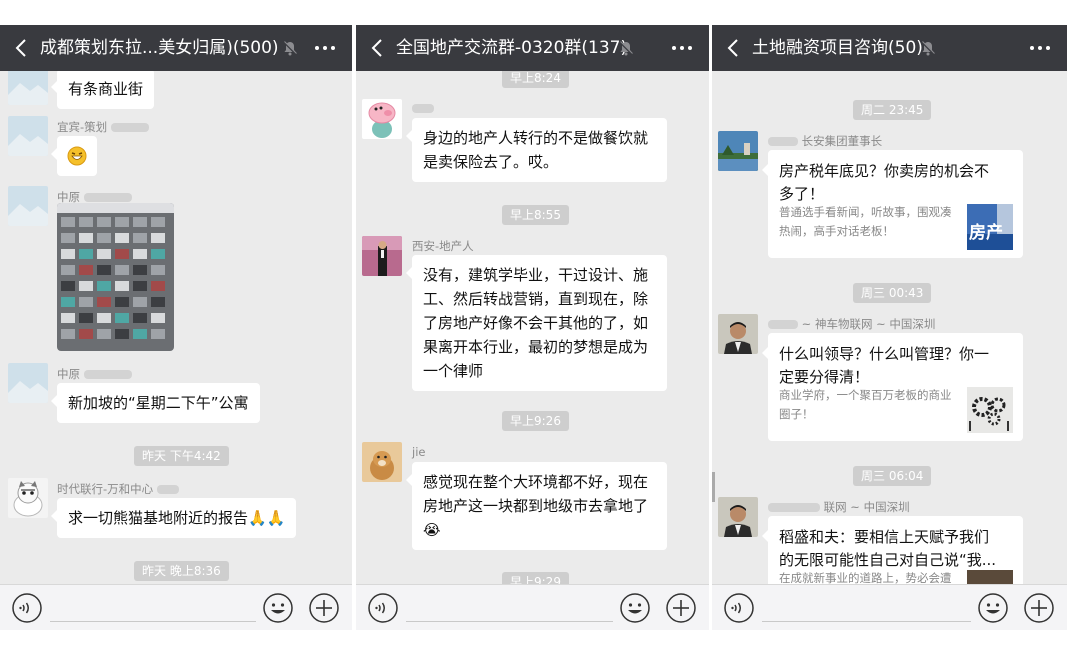 The width and height of the screenshot is (1080, 650). What do you see at coordinates (535, 78) in the screenshot?
I see `time-label: 早上8:24` at bounding box center [535, 78].